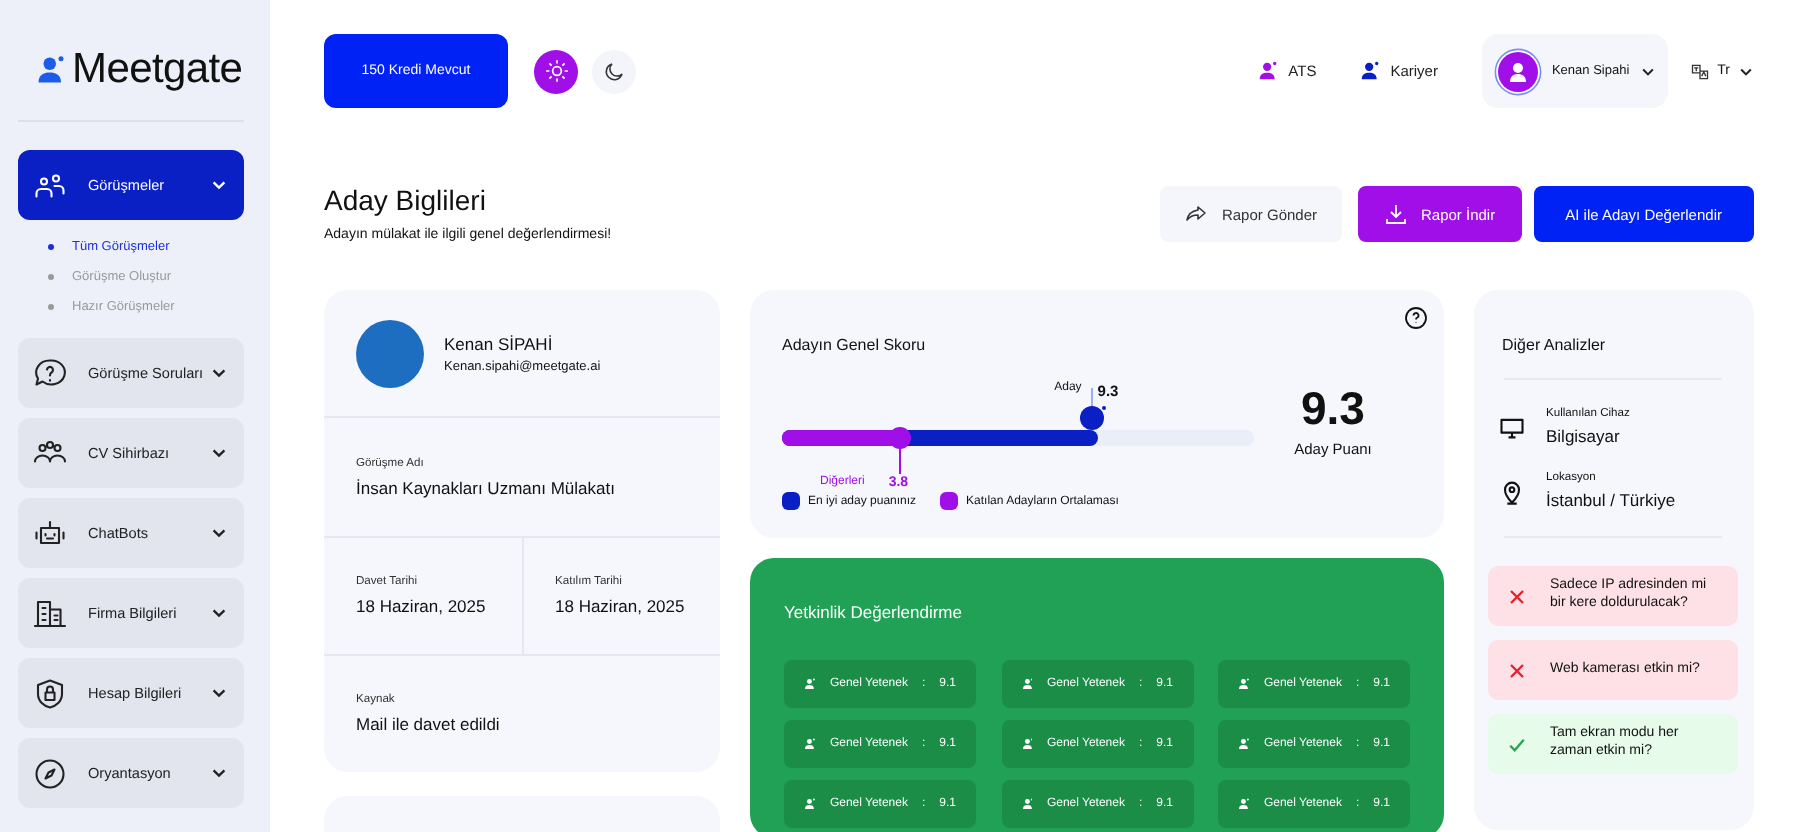 The height and width of the screenshot is (832, 1800). Describe the element at coordinates (157, 70) in the screenshot. I see `logo-text: Meetgate` at that location.